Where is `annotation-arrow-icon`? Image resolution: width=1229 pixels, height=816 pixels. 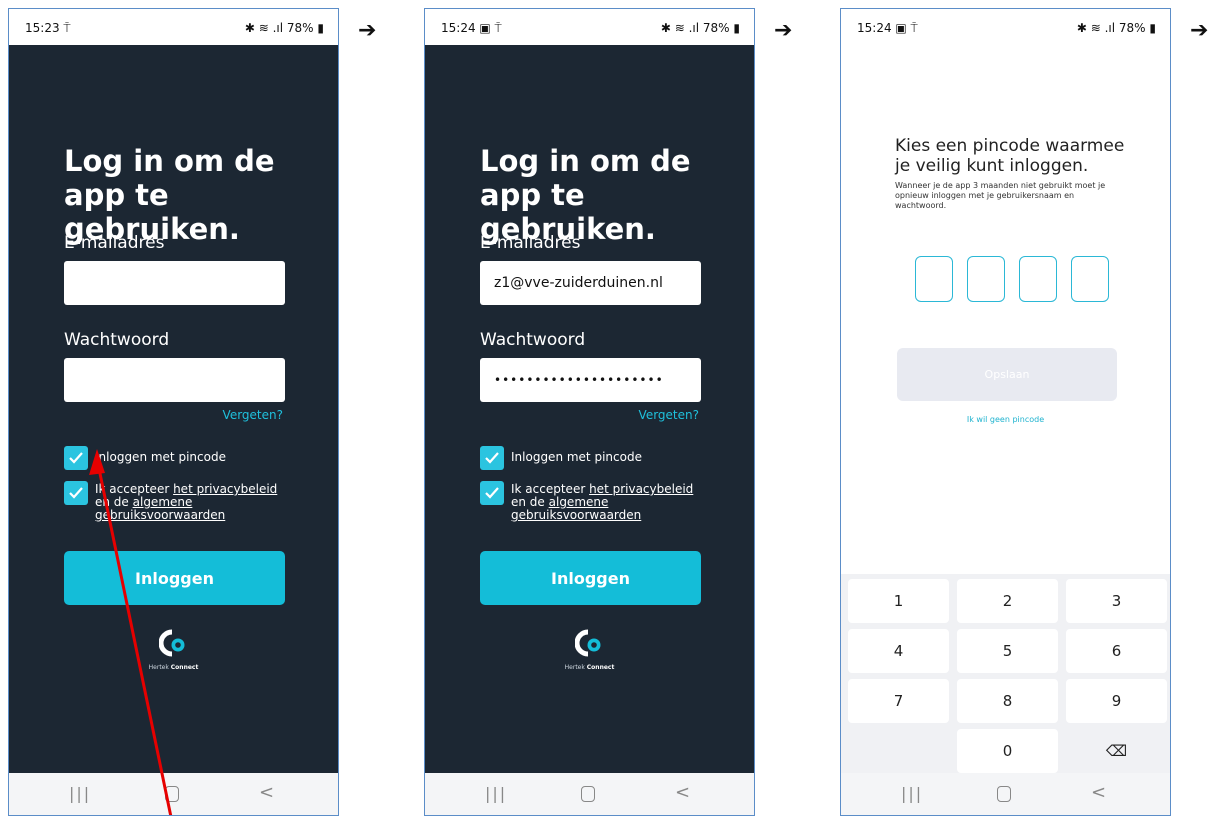
annotation-arrow-icon is located at coordinates (131, 632).